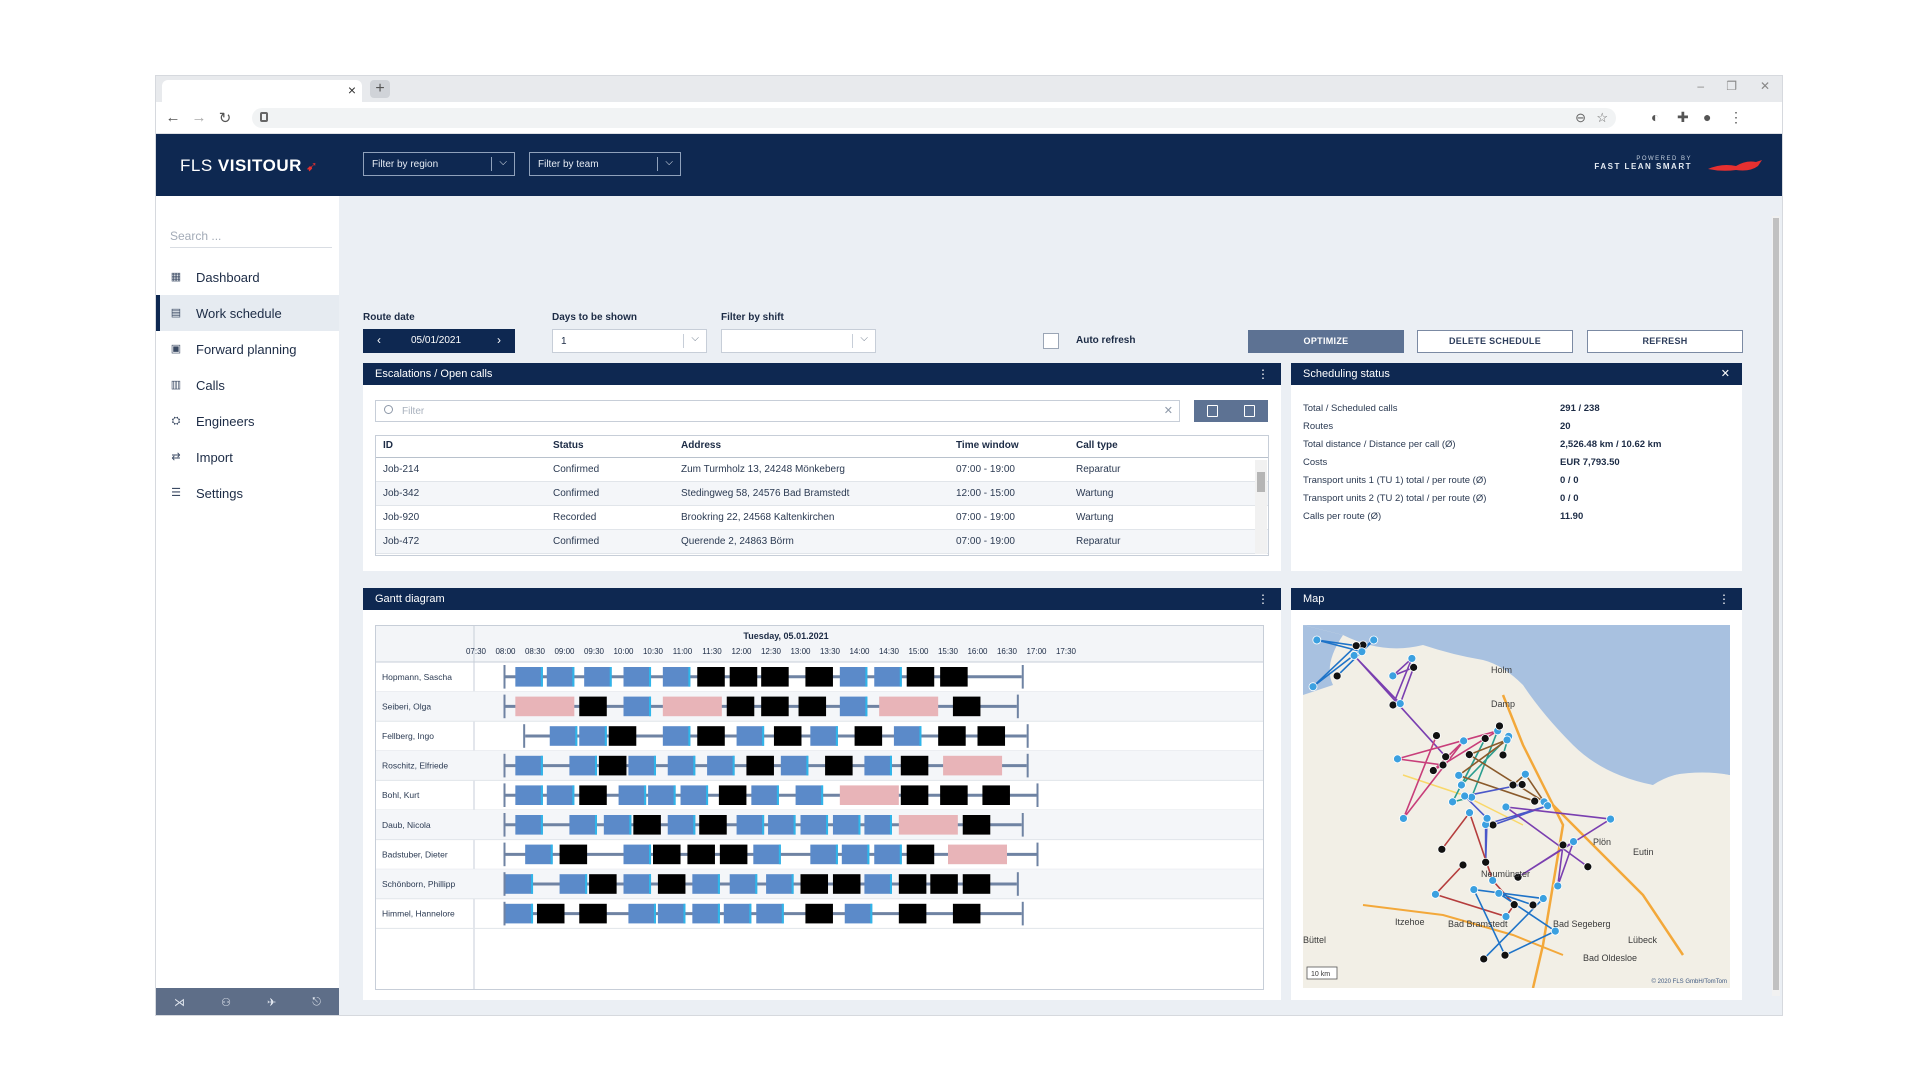 The height and width of the screenshot is (1080, 1920). Describe the element at coordinates (380, 89) in the screenshot. I see `new-tab-button: +` at that location.